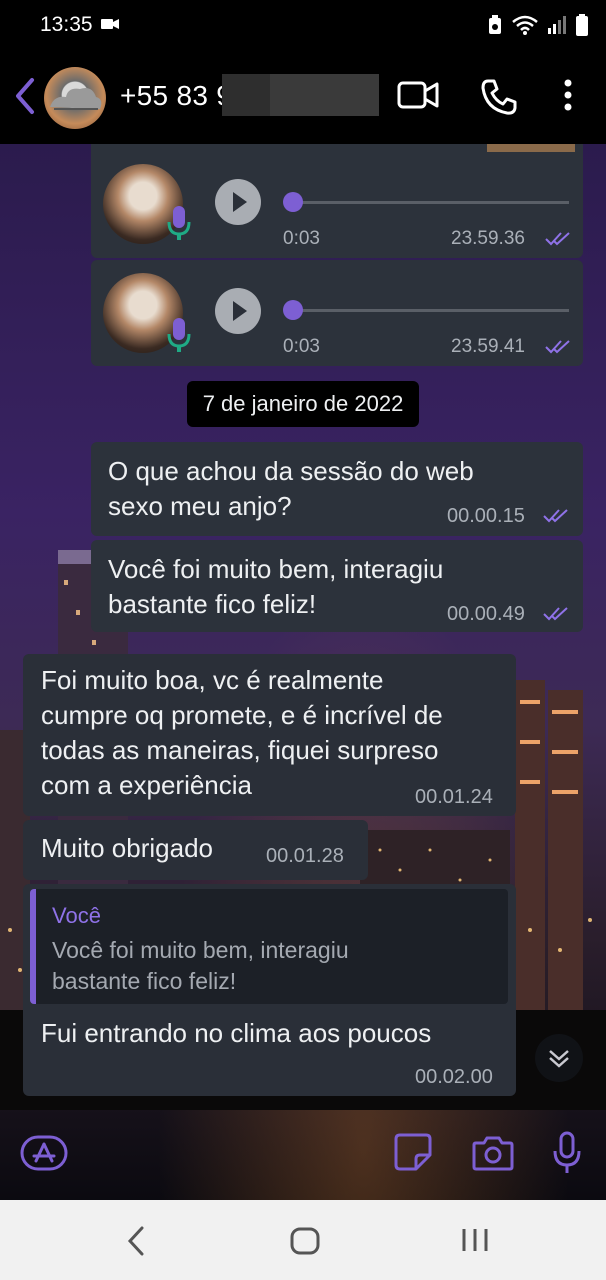  I want to click on message-text: Fui entrando no clima aos poucos, so click(236, 1033).